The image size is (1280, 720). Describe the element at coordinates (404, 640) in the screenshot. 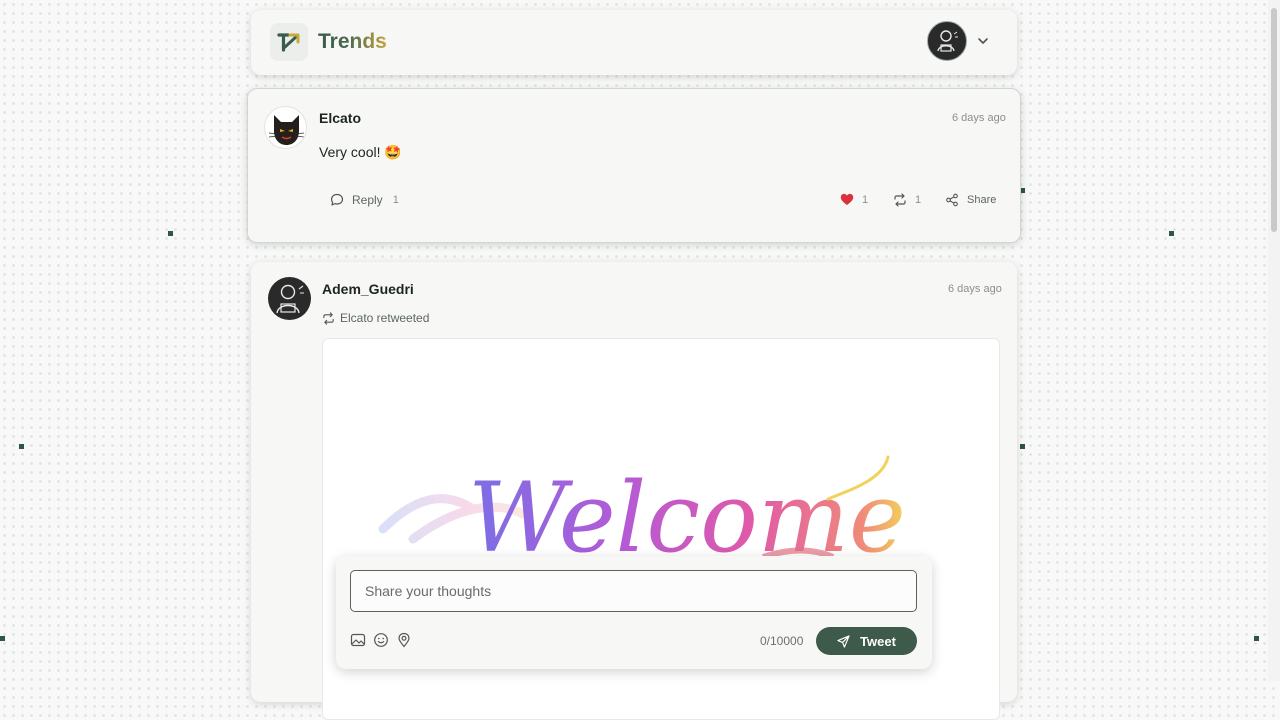

I see `location-pin-icon` at that location.